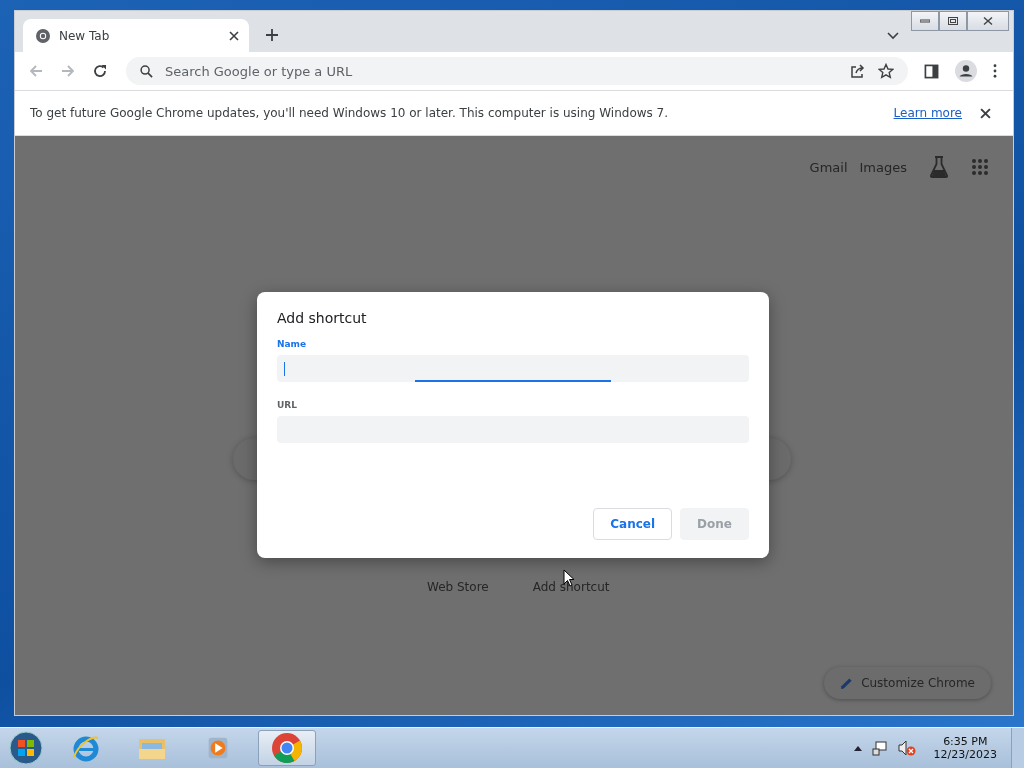 The width and height of the screenshot is (1024, 768). I want to click on field-label: Name, so click(292, 344).